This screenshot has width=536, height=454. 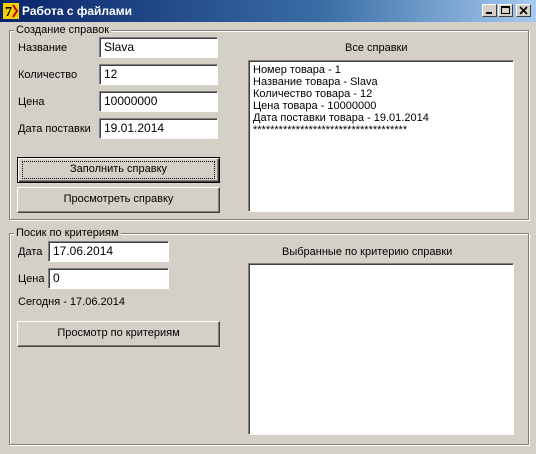 I want to click on date-label: Дата, so click(x=30, y=252).